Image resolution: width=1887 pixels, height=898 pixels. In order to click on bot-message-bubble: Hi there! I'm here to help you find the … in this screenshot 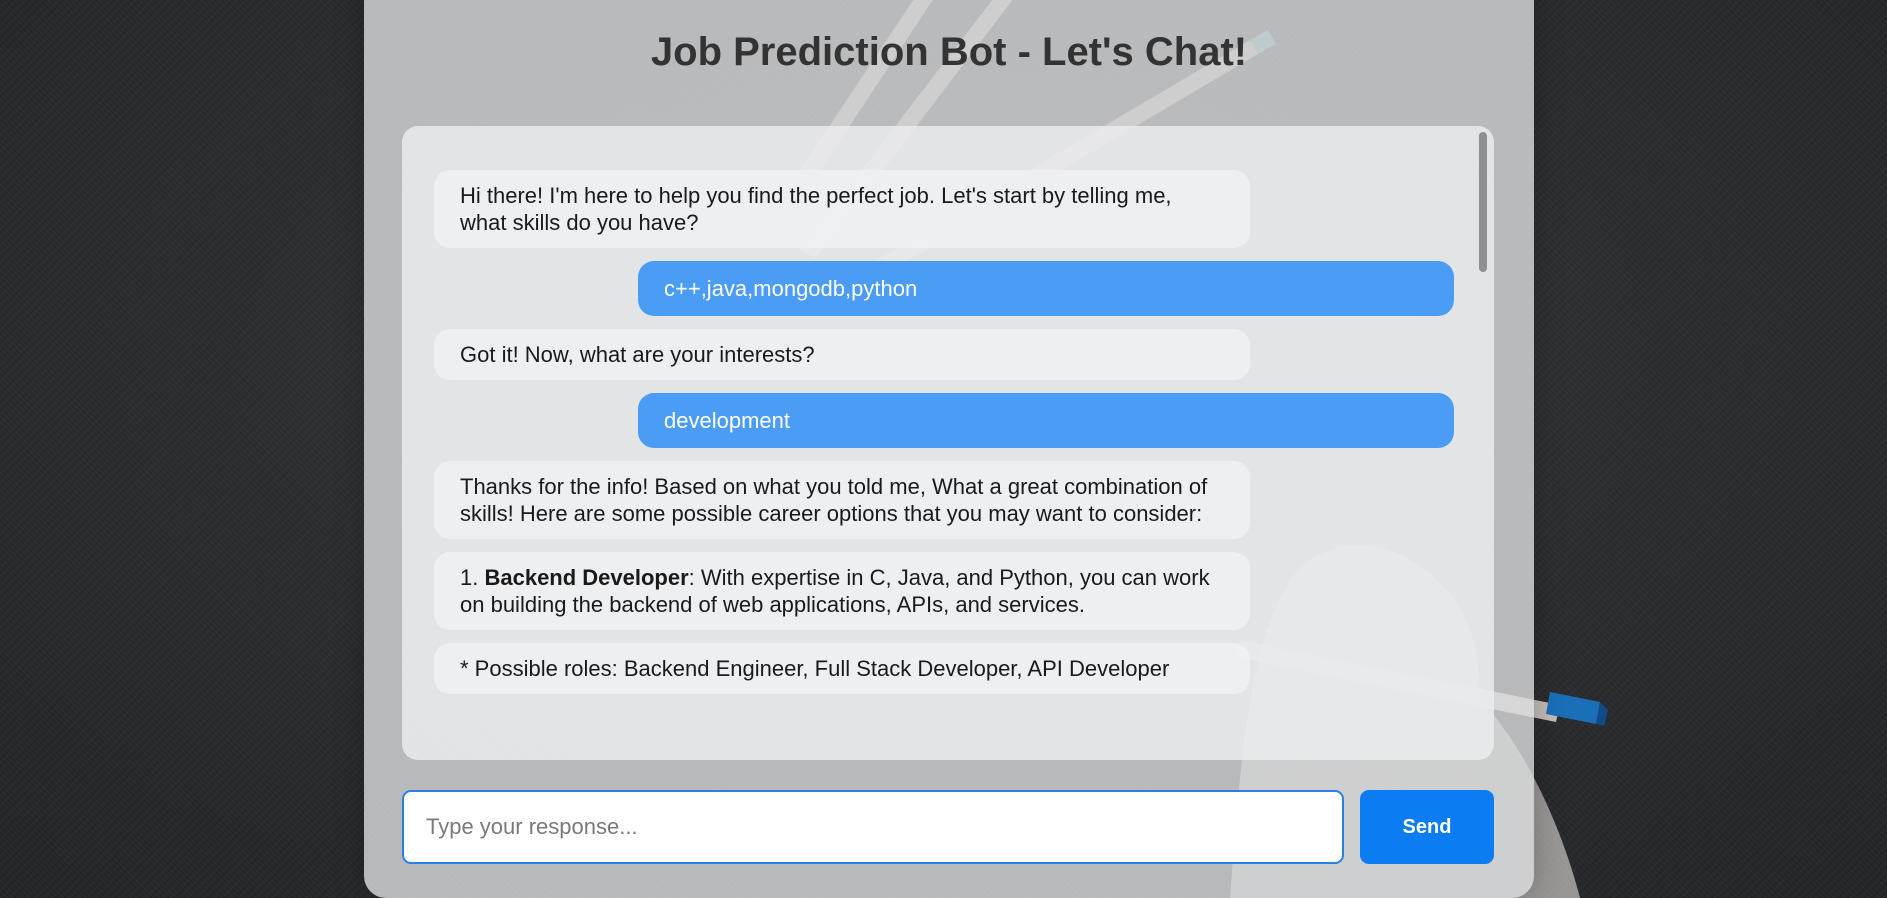, I will do `click(842, 209)`.